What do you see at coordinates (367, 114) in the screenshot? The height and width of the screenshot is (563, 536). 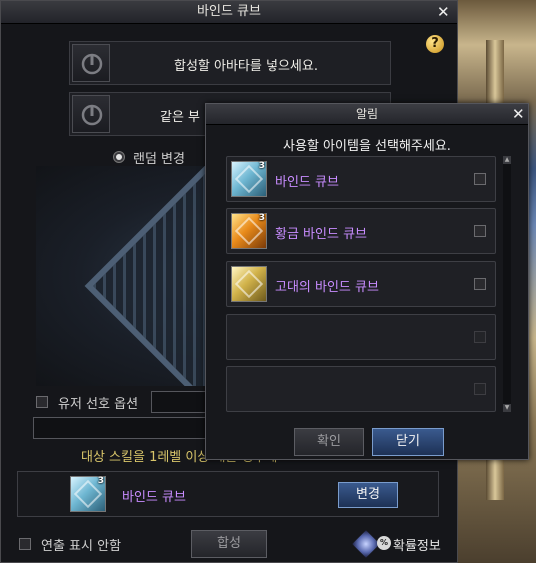 I see `popup-title: 알림` at bounding box center [367, 114].